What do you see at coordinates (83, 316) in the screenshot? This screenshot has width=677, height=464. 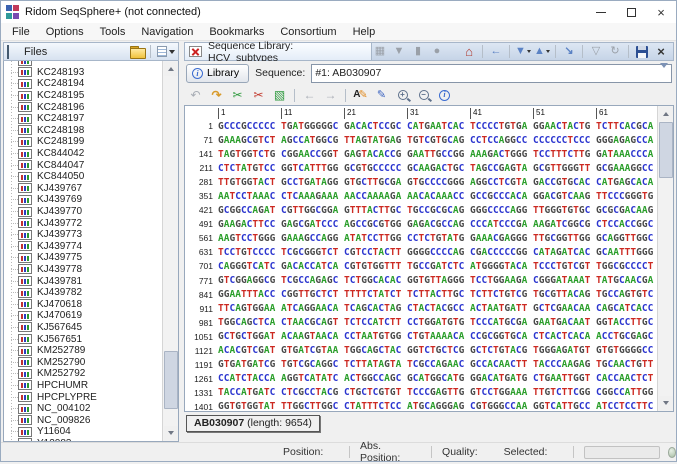 I see `tree-item: KJ470619` at bounding box center [83, 316].